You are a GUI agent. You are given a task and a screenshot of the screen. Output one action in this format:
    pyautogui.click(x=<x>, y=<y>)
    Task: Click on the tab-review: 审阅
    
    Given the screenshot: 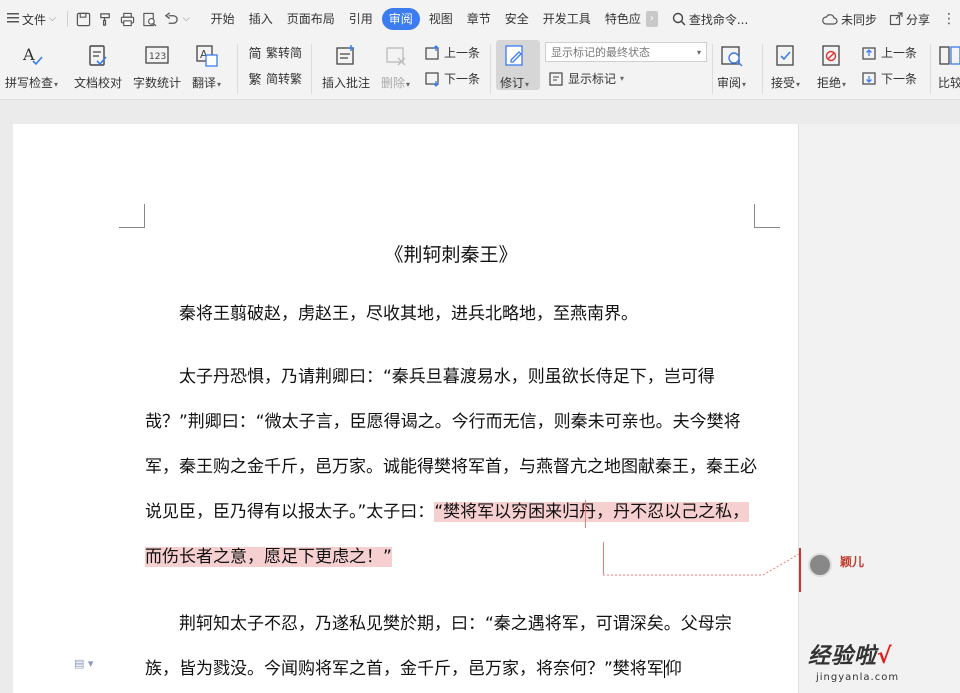 What is the action you would take?
    pyautogui.click(x=400, y=19)
    